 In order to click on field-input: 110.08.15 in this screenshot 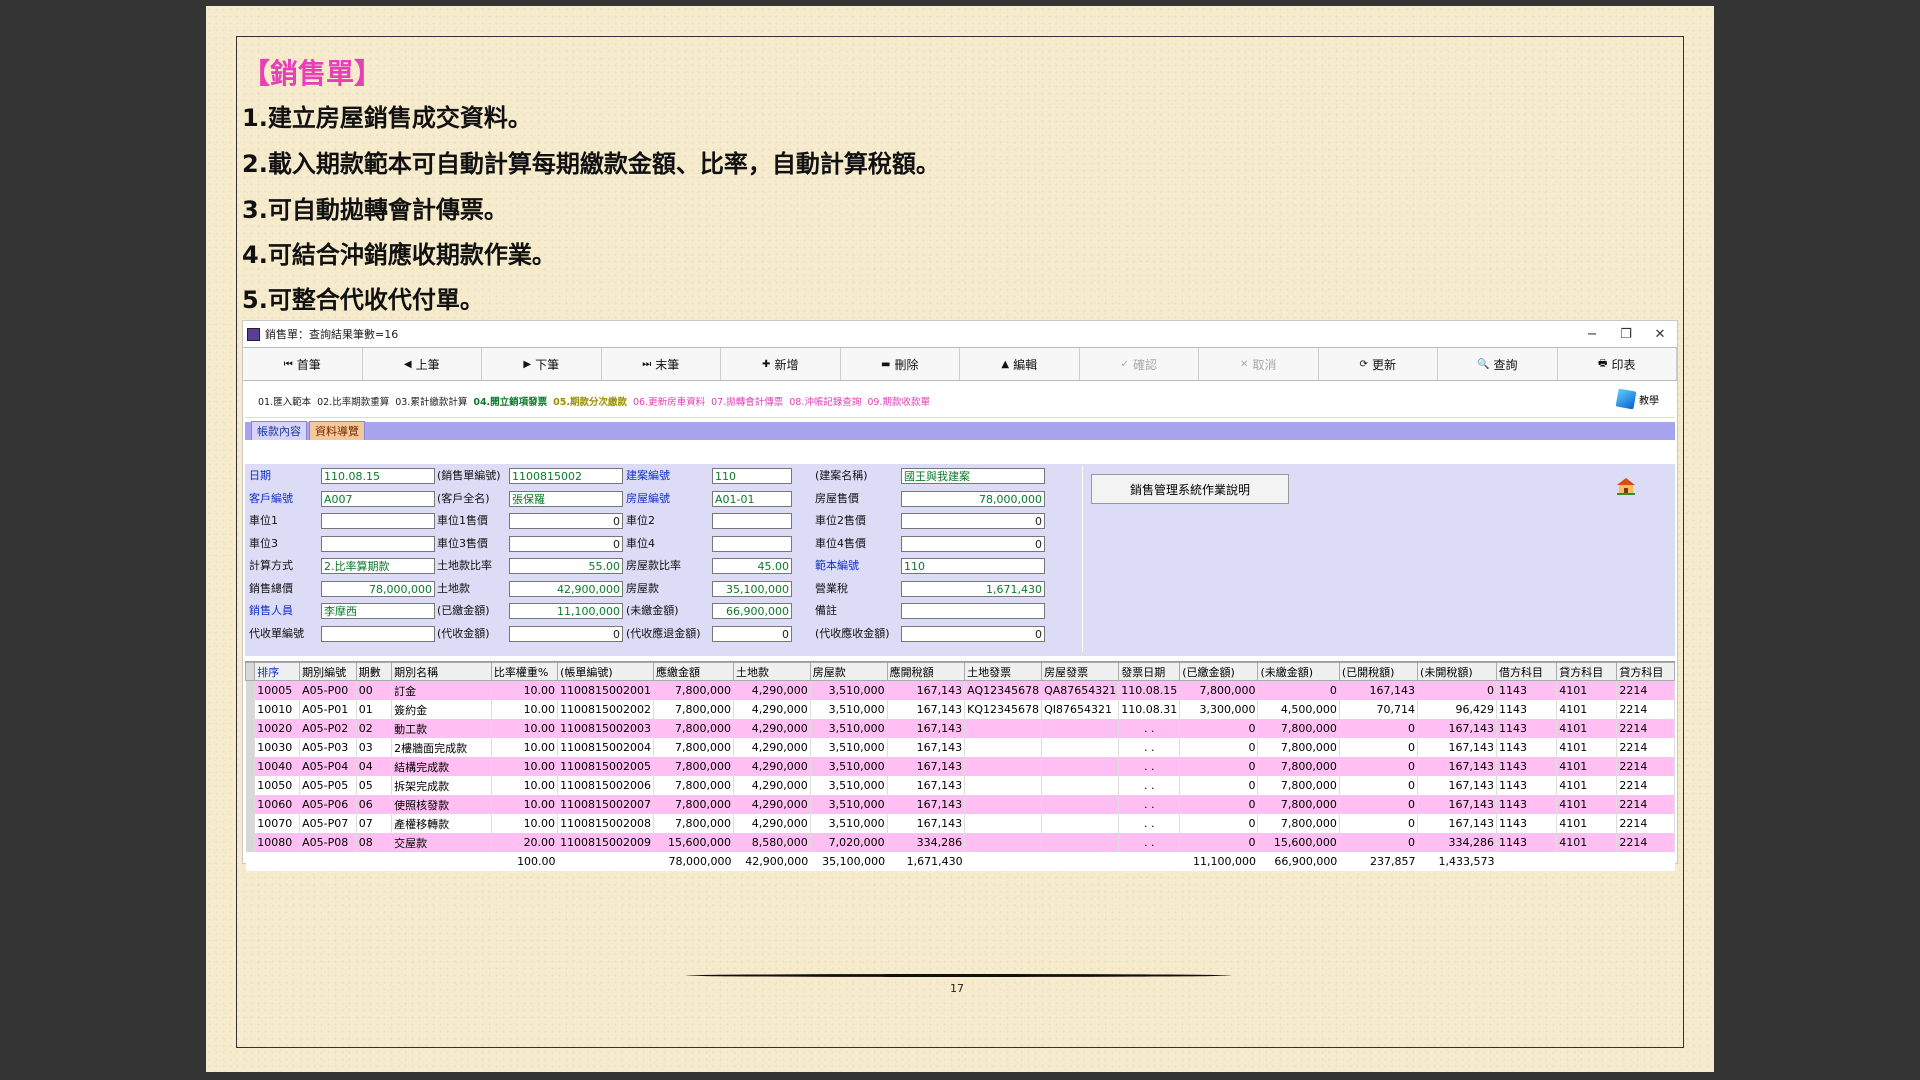, I will do `click(378, 476)`.